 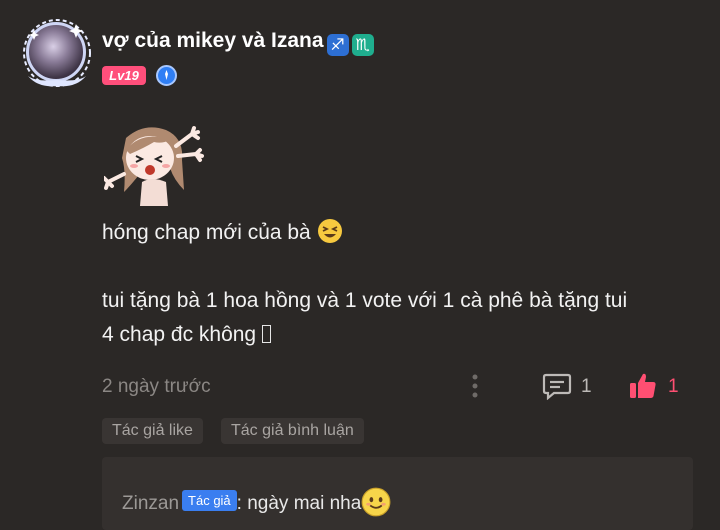 What do you see at coordinates (402, 233) in the screenshot?
I see `comment-line: hóng chap mới của bà` at bounding box center [402, 233].